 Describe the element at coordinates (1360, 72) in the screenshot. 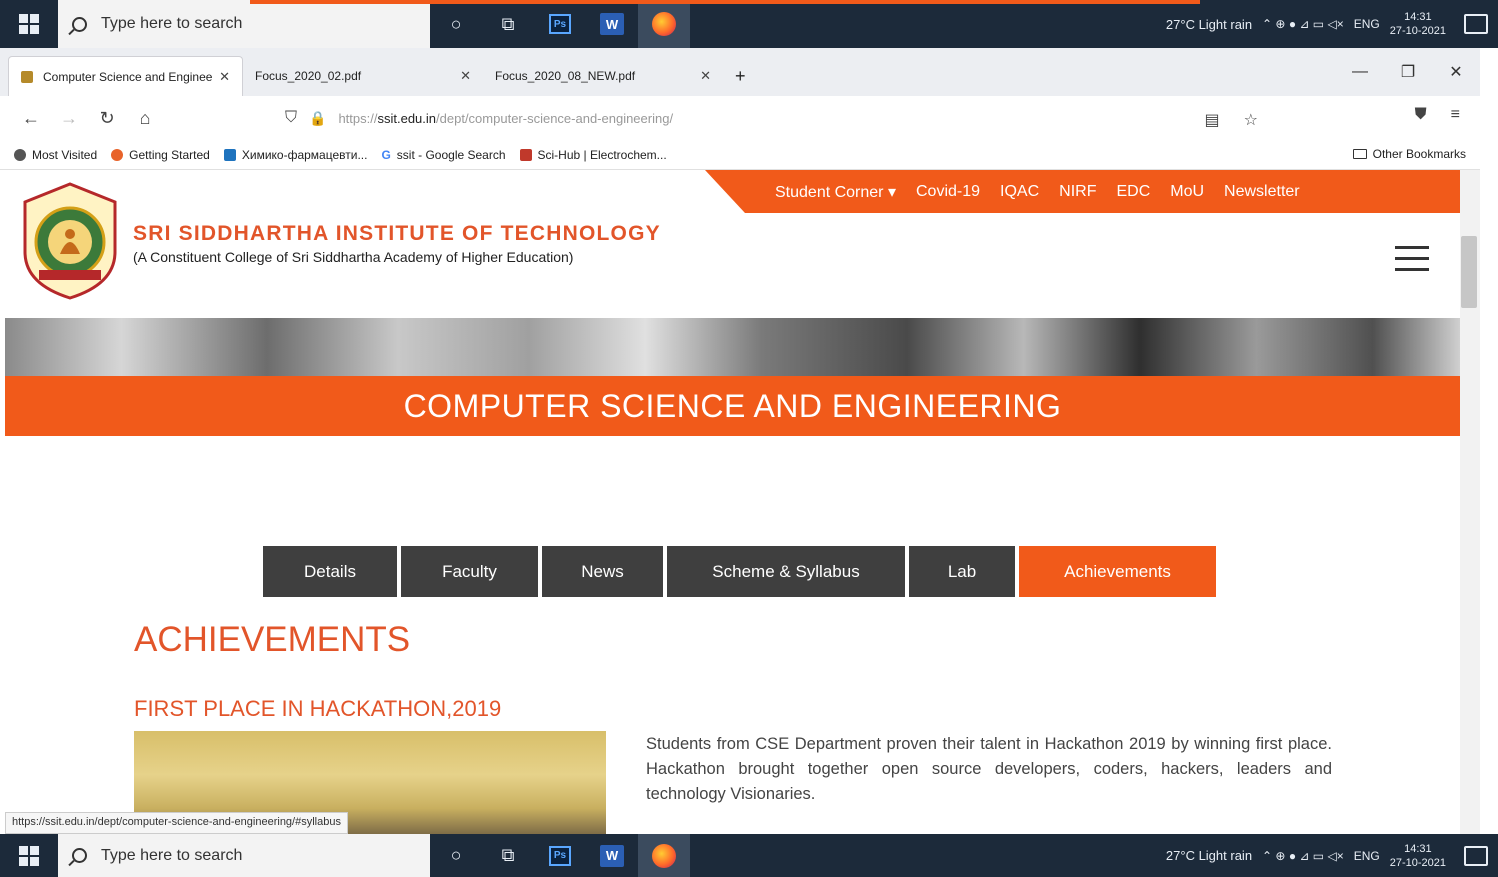

I see `minimize-icon: —` at that location.